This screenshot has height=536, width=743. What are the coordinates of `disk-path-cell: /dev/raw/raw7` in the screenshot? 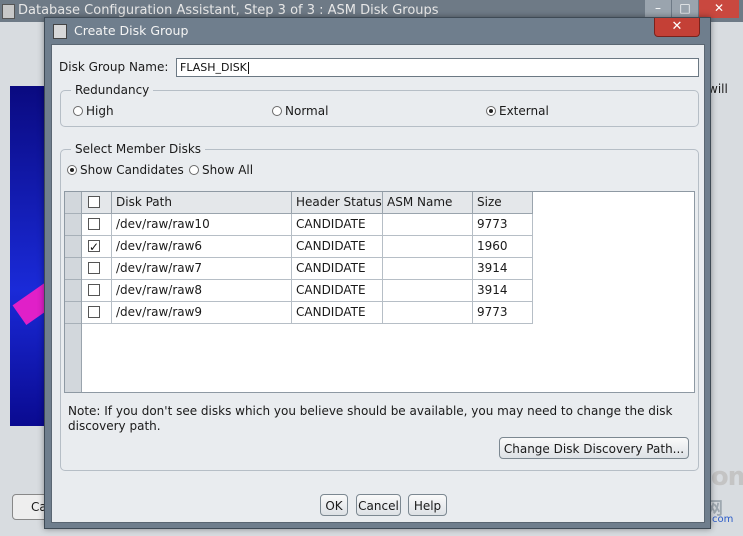 It's located at (202, 269).